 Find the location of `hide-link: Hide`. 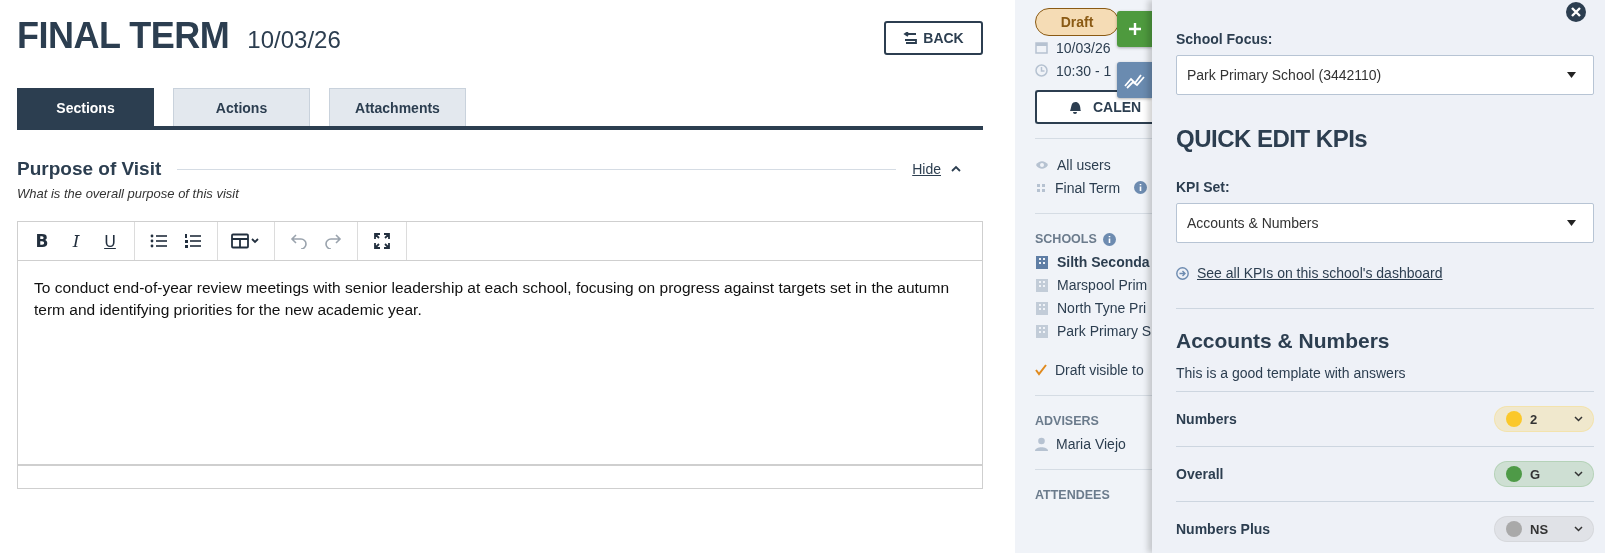

hide-link: Hide is located at coordinates (926, 169).